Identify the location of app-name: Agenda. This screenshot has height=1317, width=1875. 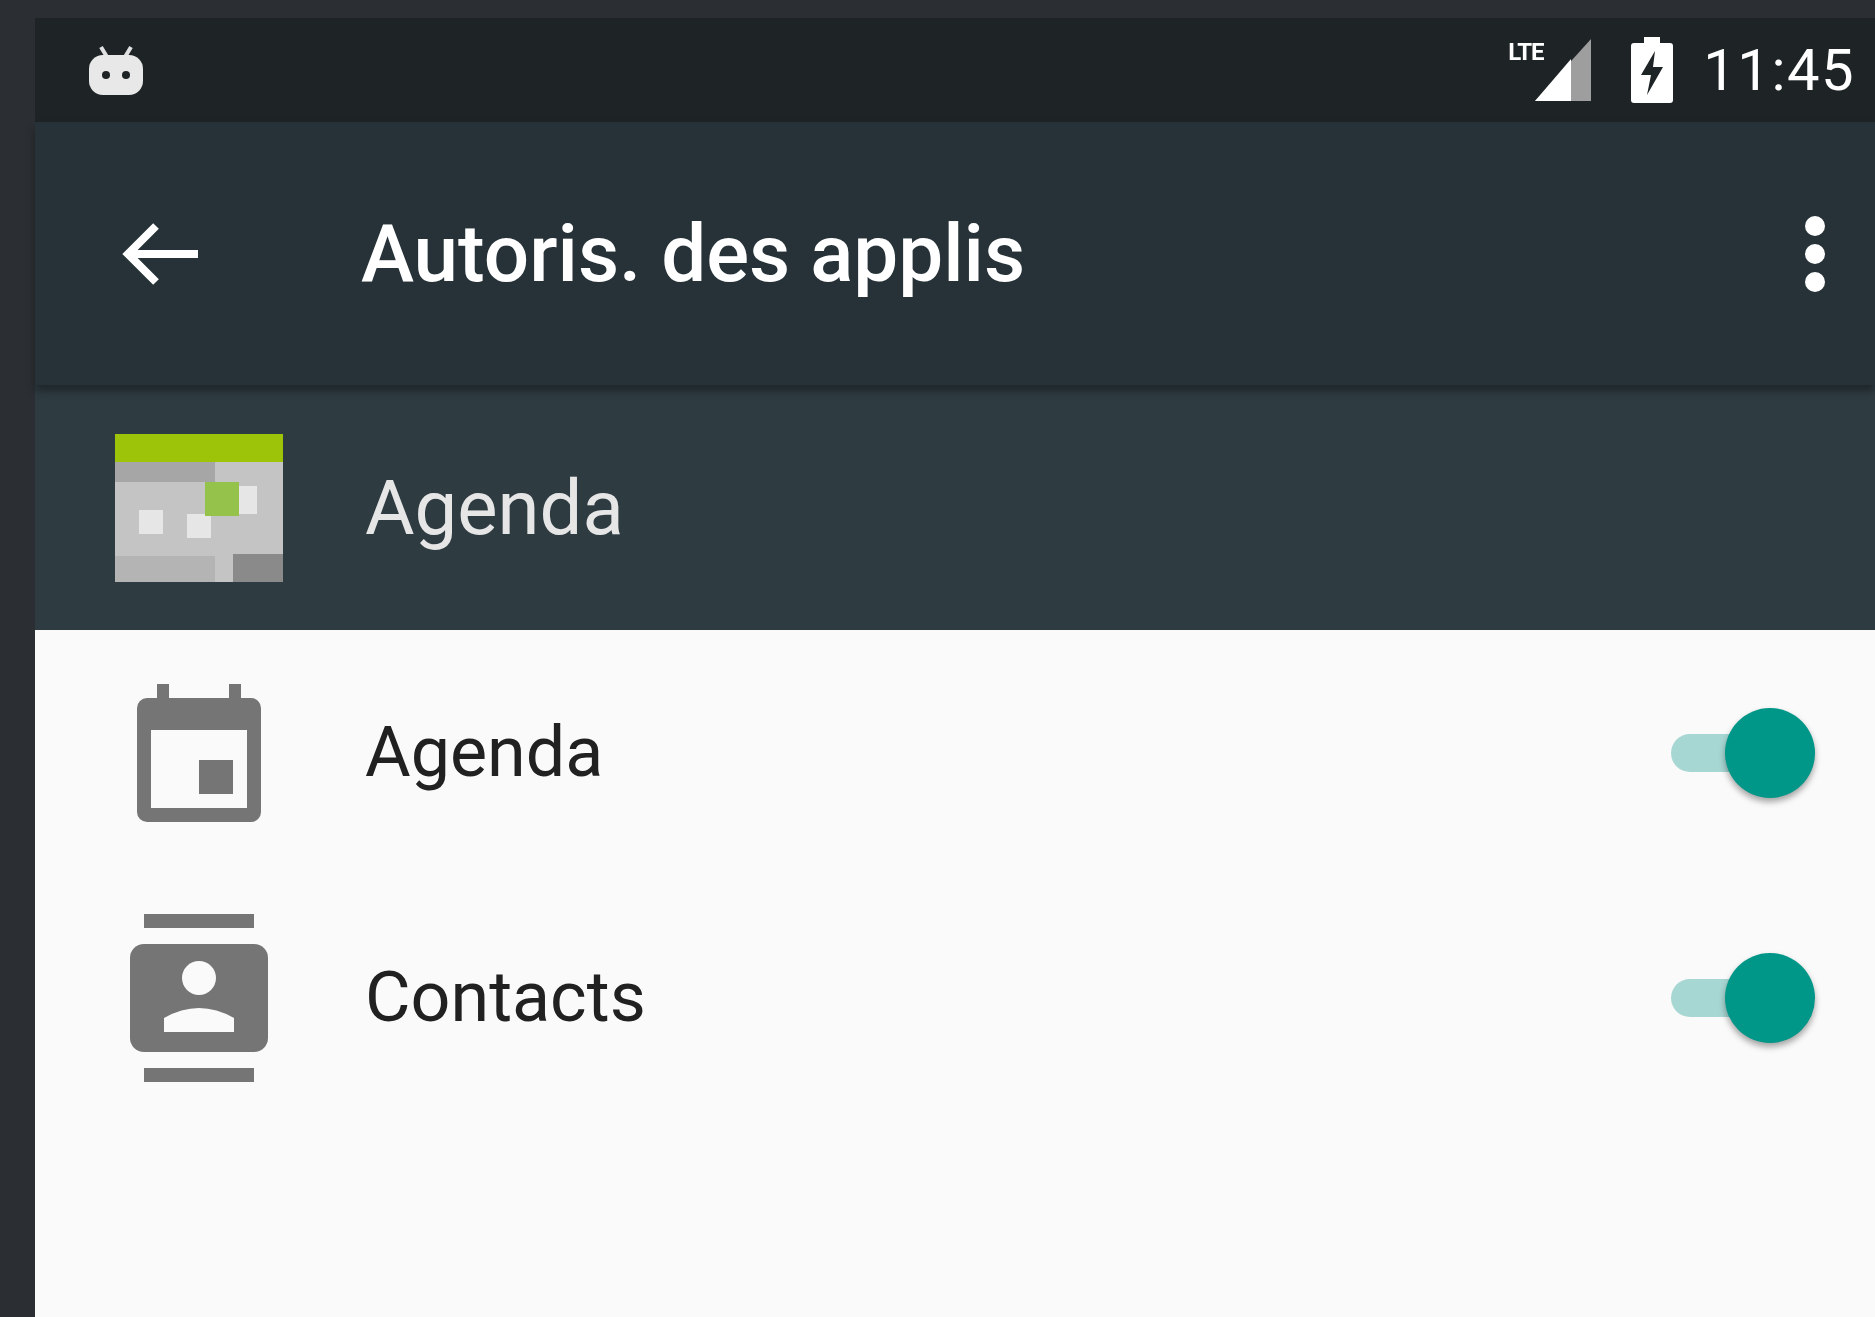
(494, 508).